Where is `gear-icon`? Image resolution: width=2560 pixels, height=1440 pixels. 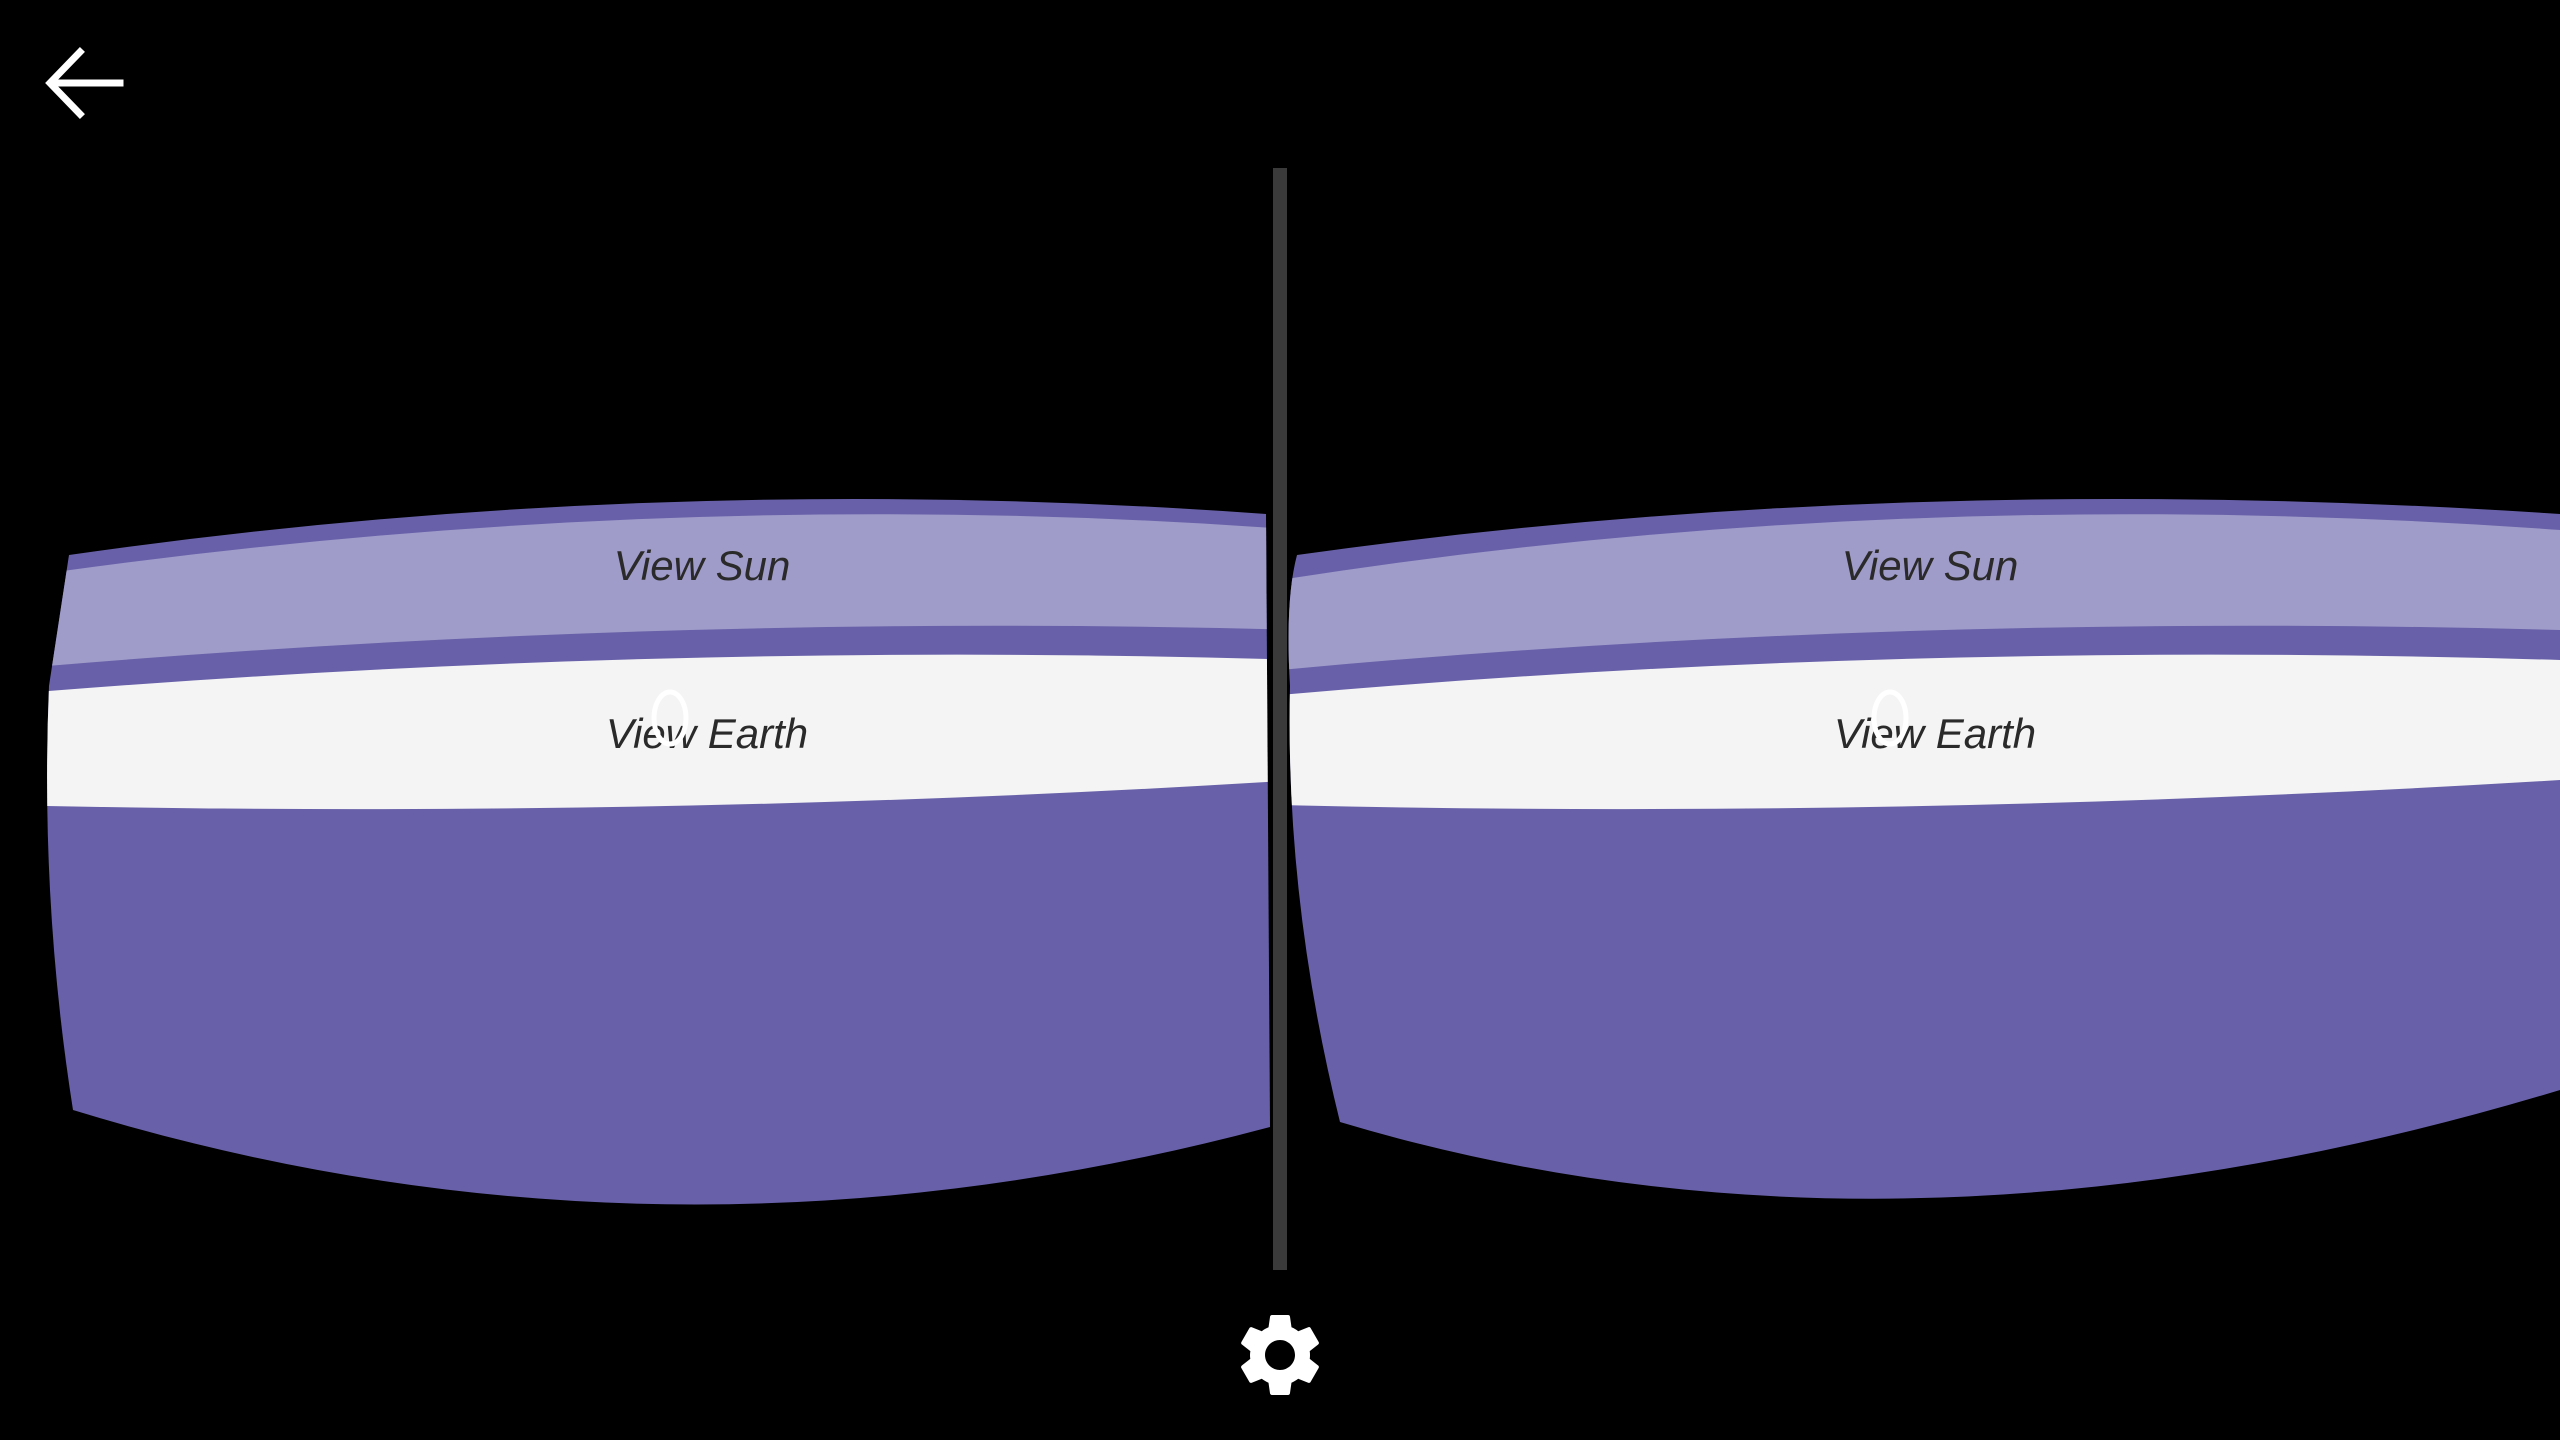
gear-icon is located at coordinates (1280, 1355).